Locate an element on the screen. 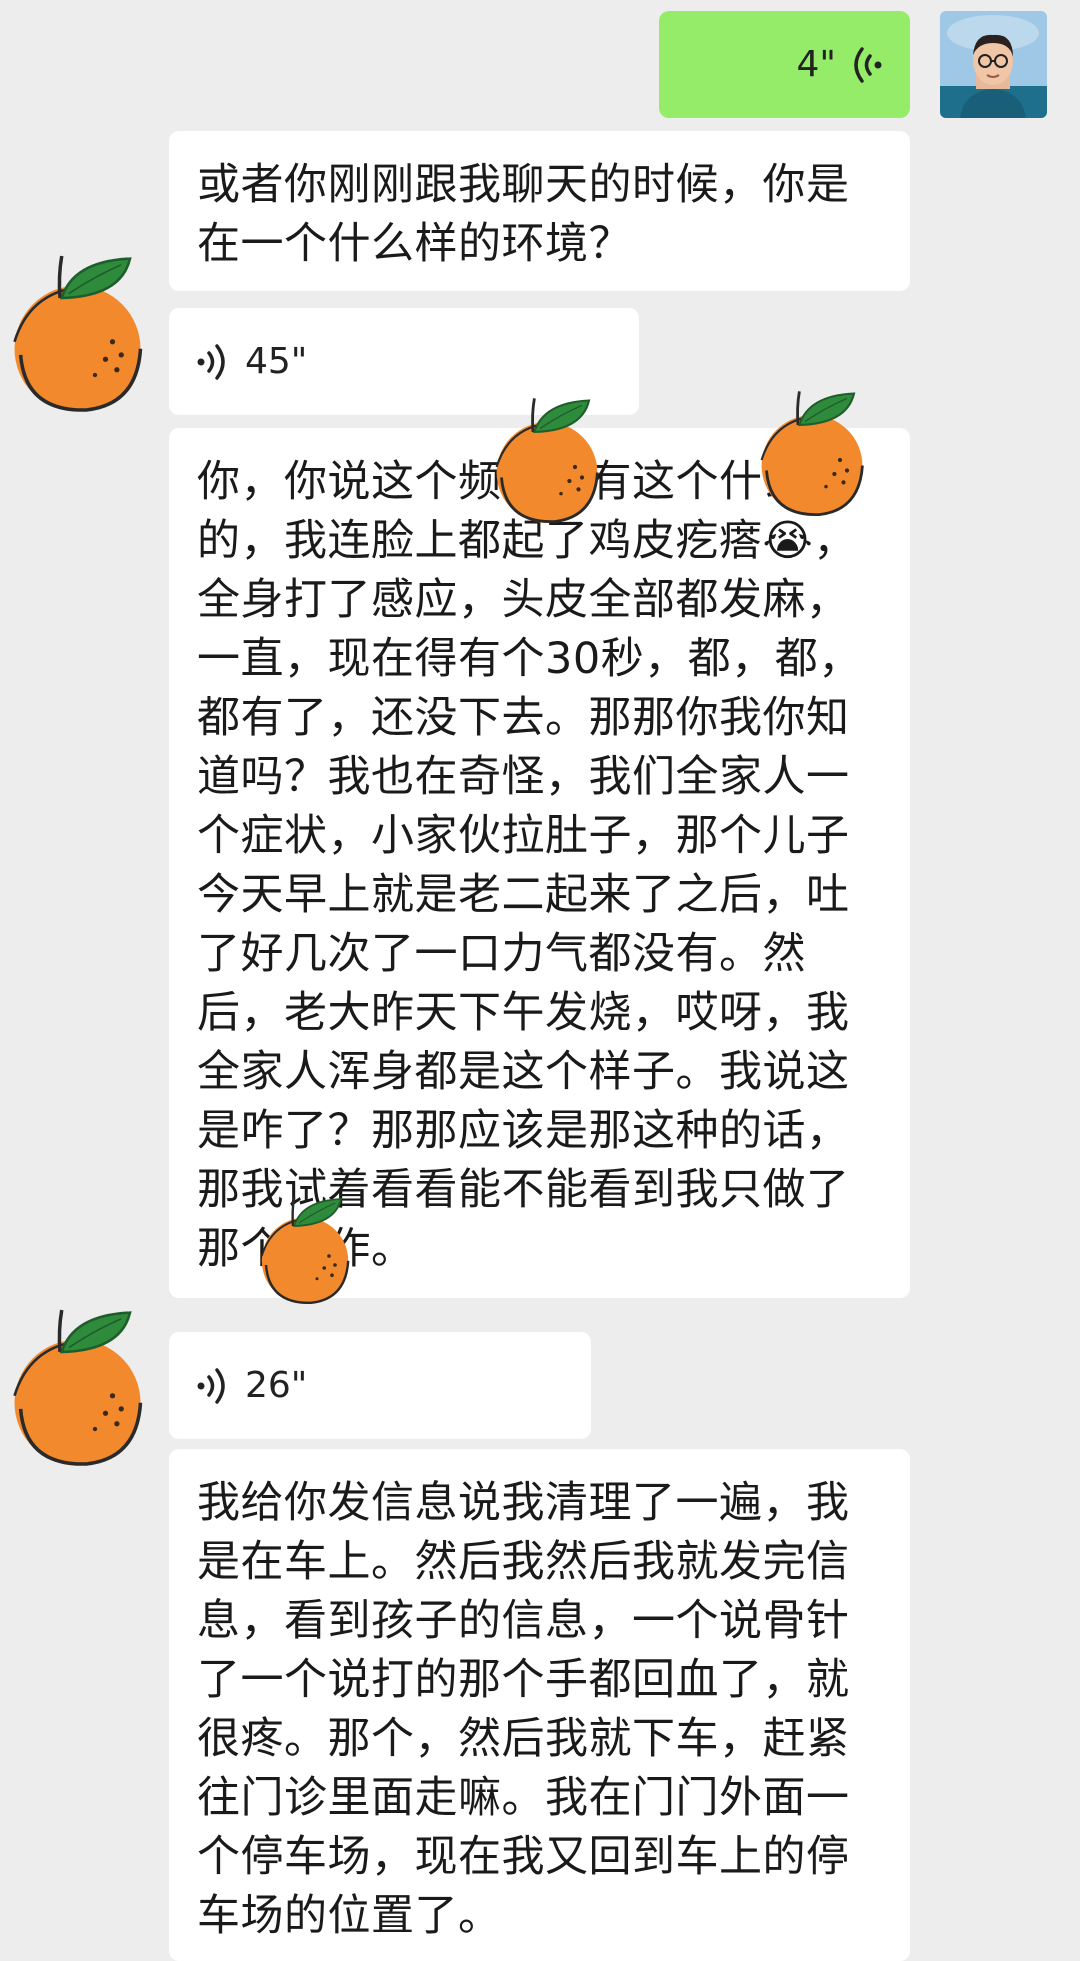 The height and width of the screenshot is (1961, 1080). voice-duration: 4" is located at coordinates (816, 64).